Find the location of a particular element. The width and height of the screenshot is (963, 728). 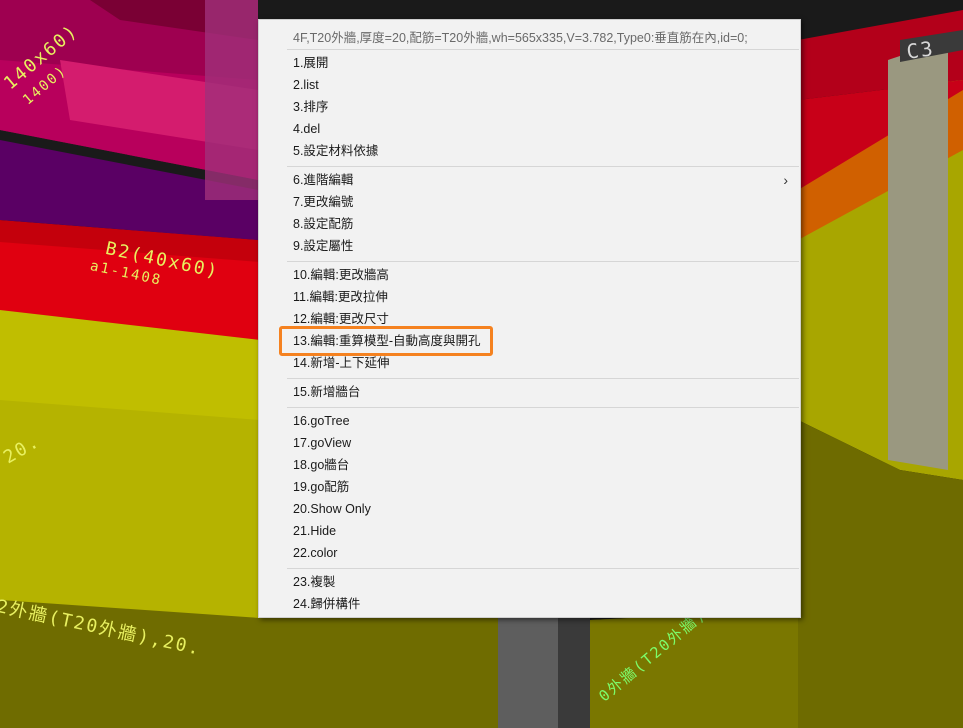

menu-item-set-material: 5.設定材料依據 is located at coordinates (529, 151).